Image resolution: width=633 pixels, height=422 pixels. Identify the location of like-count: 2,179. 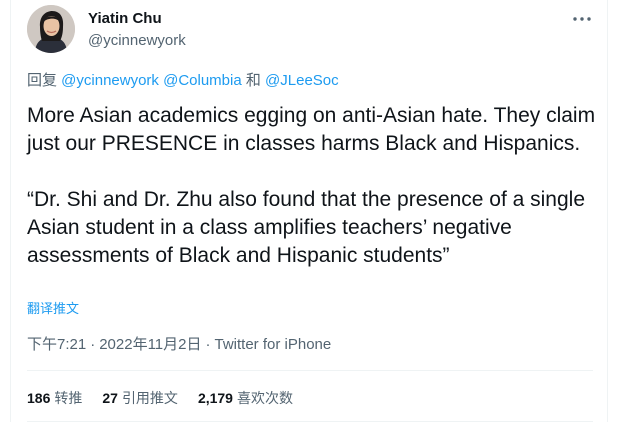
(215, 398).